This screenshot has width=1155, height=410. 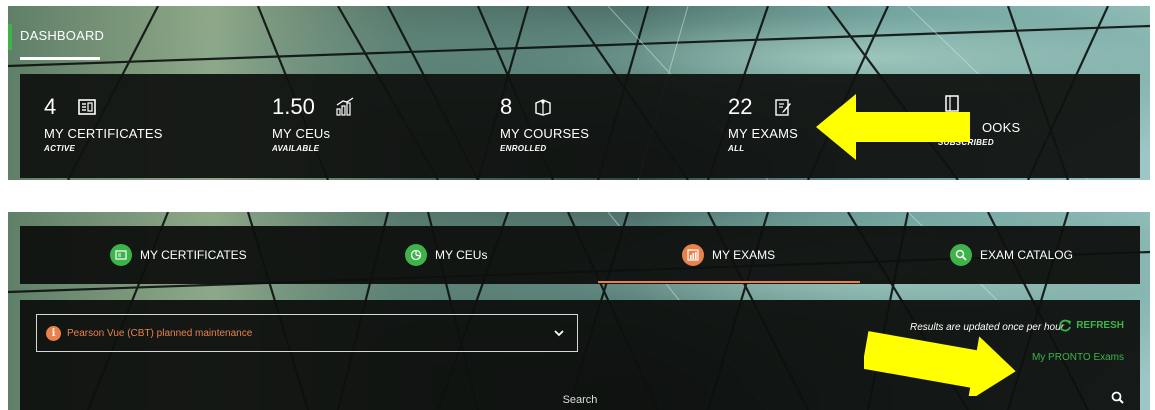 I want to click on growth-chart-icon, so click(x=345, y=107).